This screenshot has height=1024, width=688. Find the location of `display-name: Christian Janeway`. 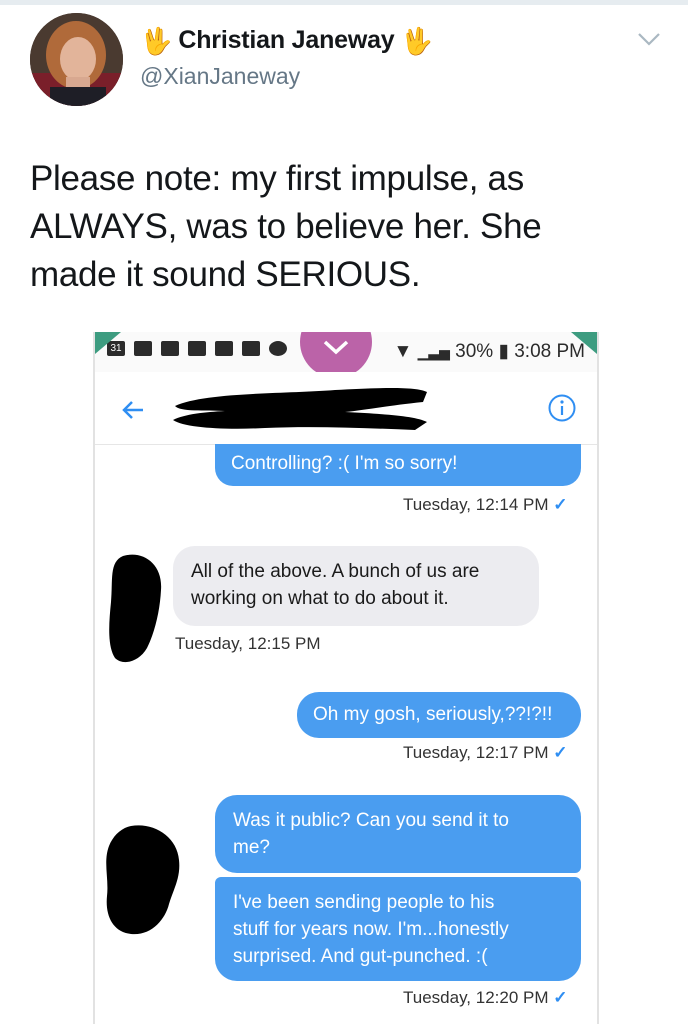

display-name: Christian Janeway is located at coordinates (286, 40).